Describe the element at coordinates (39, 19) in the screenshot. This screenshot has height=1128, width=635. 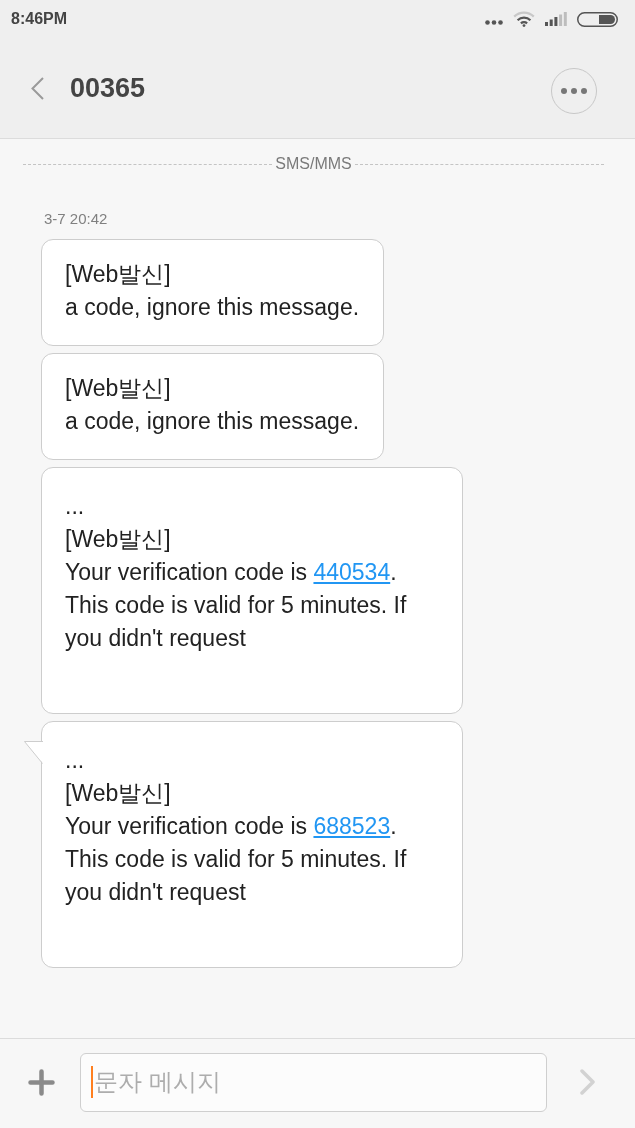
I see `status-time: 8:46PM` at that location.